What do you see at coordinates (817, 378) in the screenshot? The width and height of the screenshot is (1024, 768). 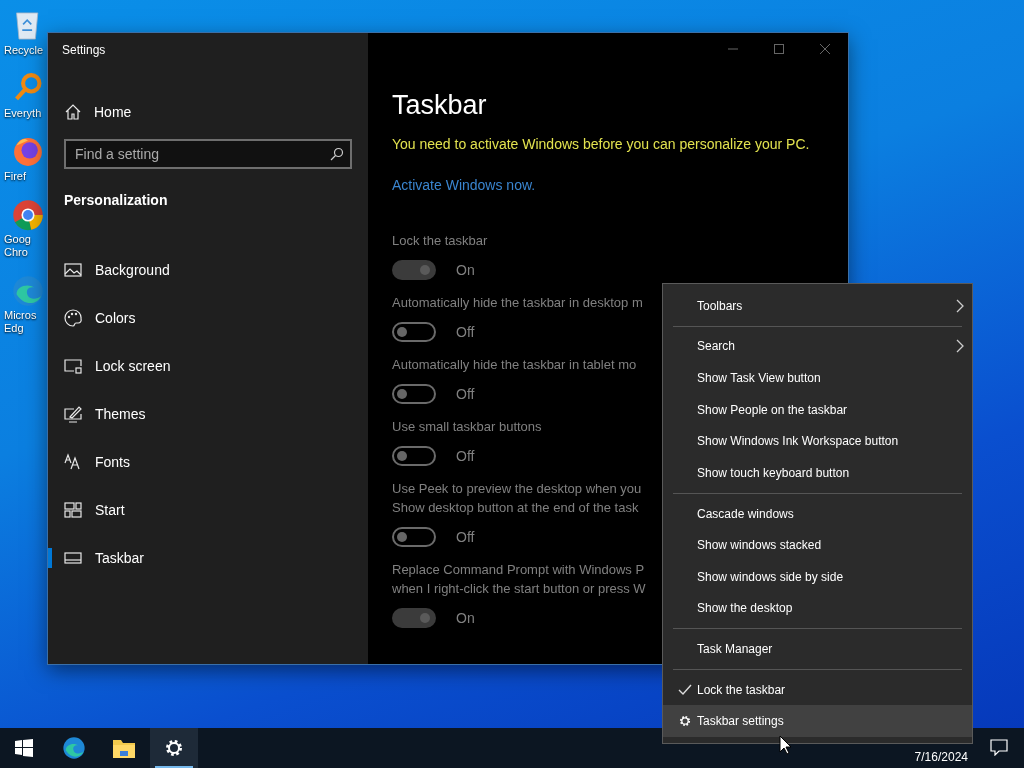 I see `menu-item: Show Task View button` at bounding box center [817, 378].